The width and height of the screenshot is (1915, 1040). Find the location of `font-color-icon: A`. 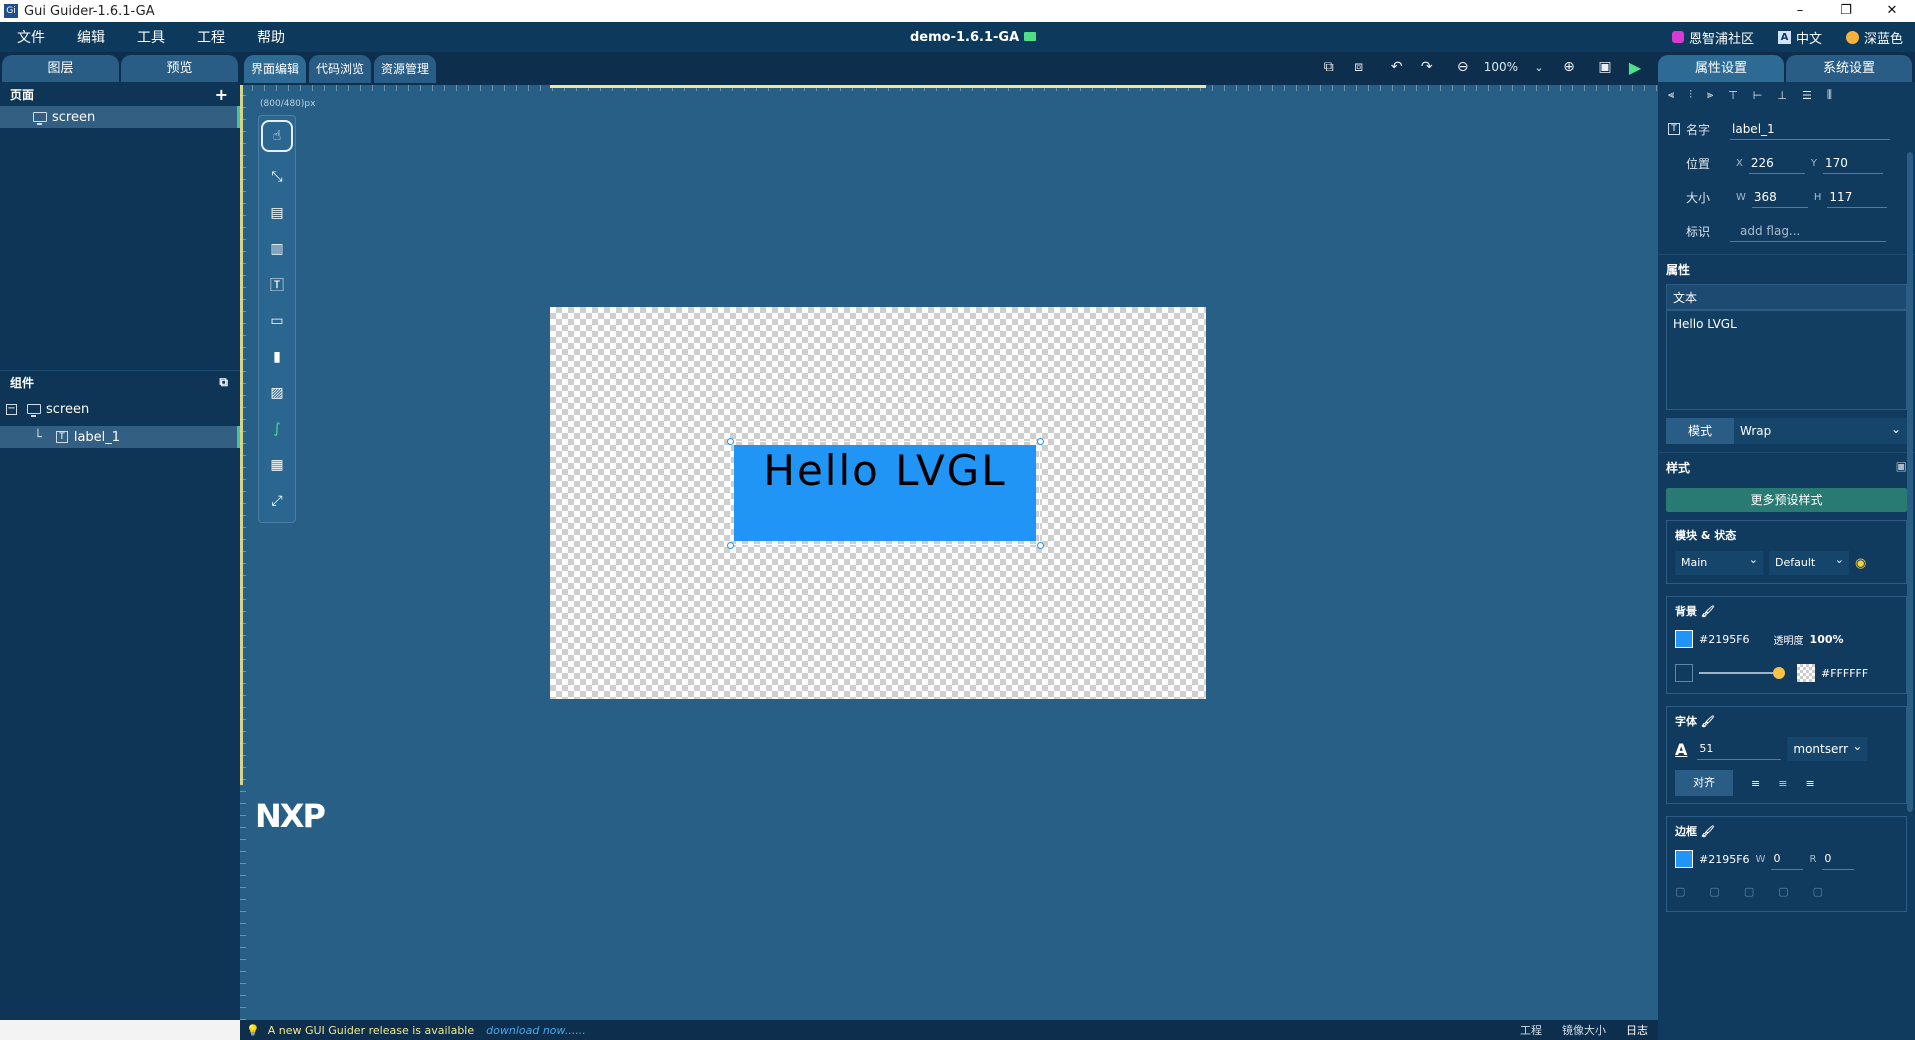

font-color-icon: A is located at coordinates (1681, 749).